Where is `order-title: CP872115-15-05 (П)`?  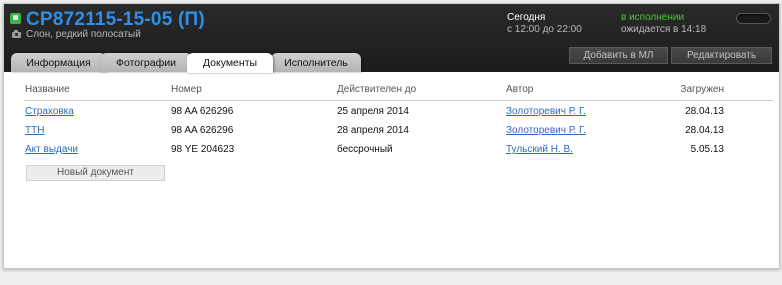
order-title: CP872115-15-05 (П) is located at coordinates (115, 19).